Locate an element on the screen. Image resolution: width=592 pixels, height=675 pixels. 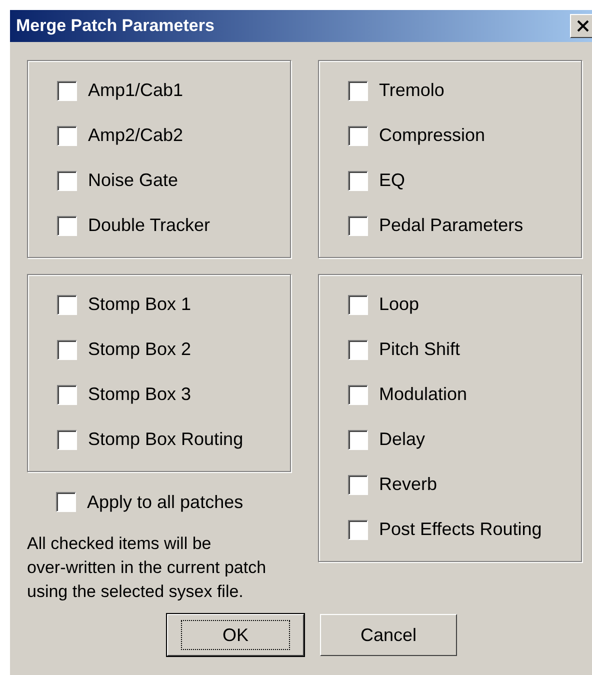
info-text: All checked items will be over-written in the current patch using the selected sysex file. is located at coordinates (147, 568).